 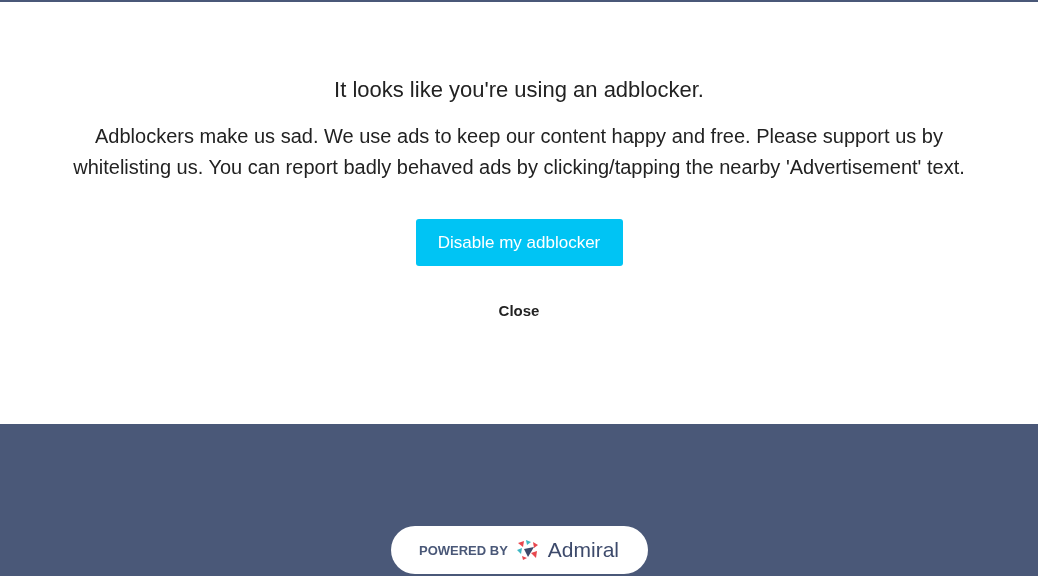 What do you see at coordinates (583, 550) in the screenshot?
I see `brand-name: Admiral` at bounding box center [583, 550].